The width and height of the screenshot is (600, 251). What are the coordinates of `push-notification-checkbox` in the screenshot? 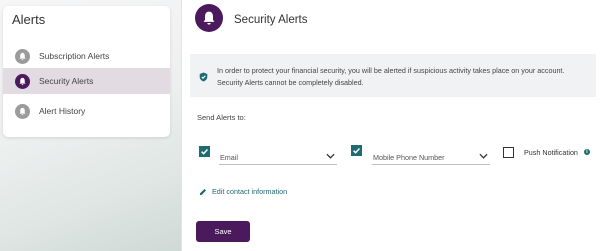 It's located at (508, 152).